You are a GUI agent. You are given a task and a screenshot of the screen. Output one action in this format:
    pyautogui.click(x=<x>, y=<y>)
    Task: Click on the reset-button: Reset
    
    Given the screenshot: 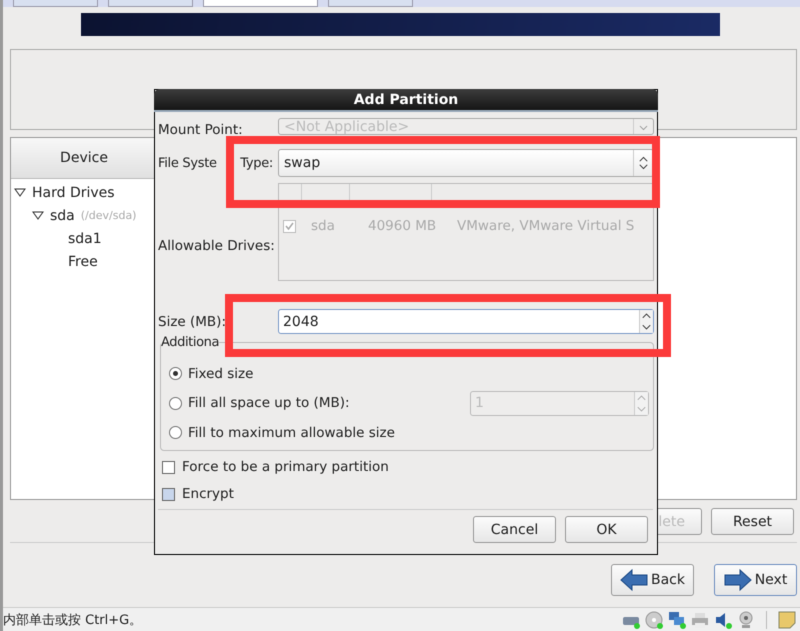 What is the action you would take?
    pyautogui.click(x=752, y=521)
    